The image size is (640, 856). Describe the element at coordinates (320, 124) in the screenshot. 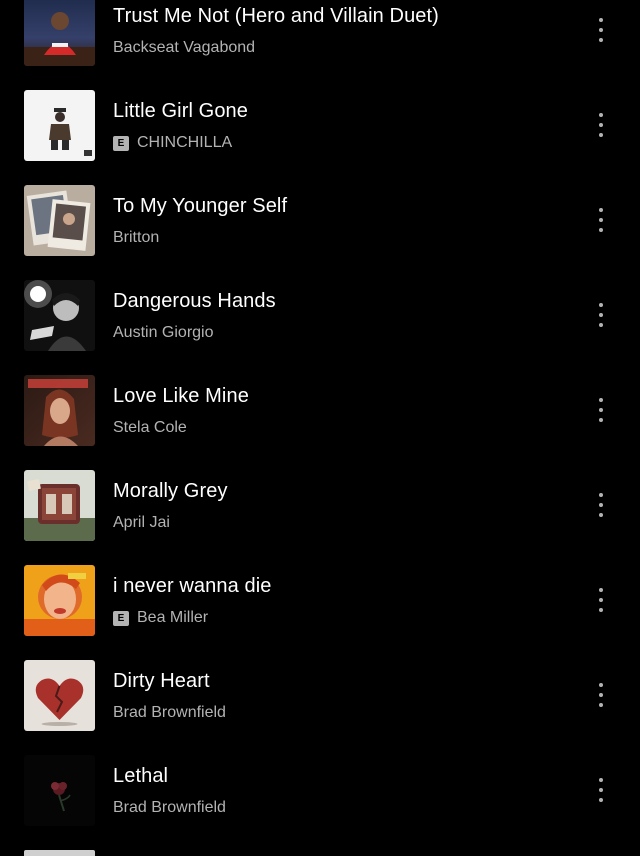

I see `track-row: Little Girl Gone E CHINCHILLA` at that location.